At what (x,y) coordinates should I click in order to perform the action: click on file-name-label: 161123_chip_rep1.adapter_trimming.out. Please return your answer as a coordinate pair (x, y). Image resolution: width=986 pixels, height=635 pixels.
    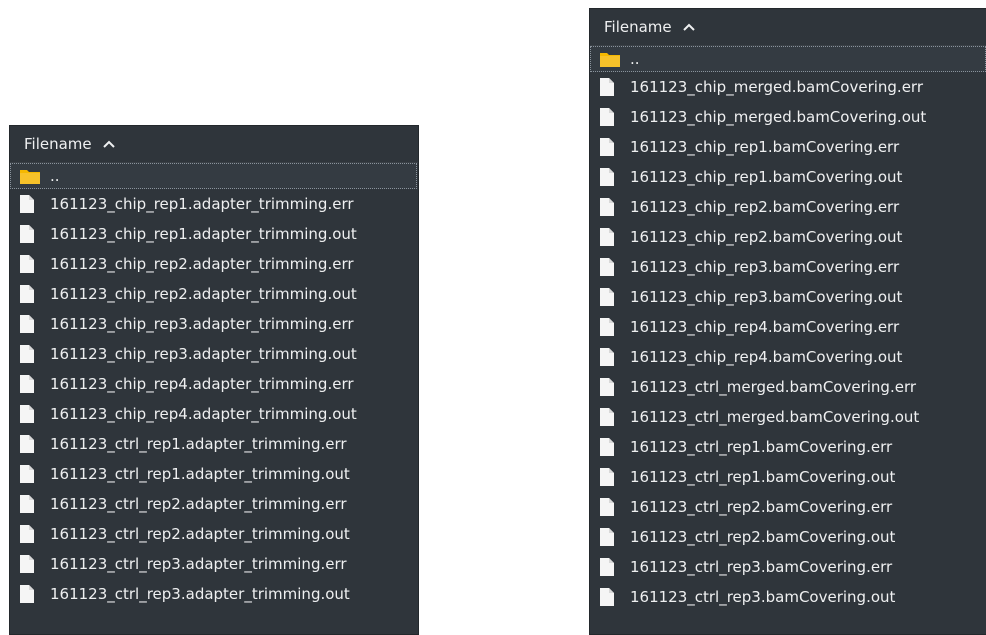
    Looking at the image, I should click on (203, 234).